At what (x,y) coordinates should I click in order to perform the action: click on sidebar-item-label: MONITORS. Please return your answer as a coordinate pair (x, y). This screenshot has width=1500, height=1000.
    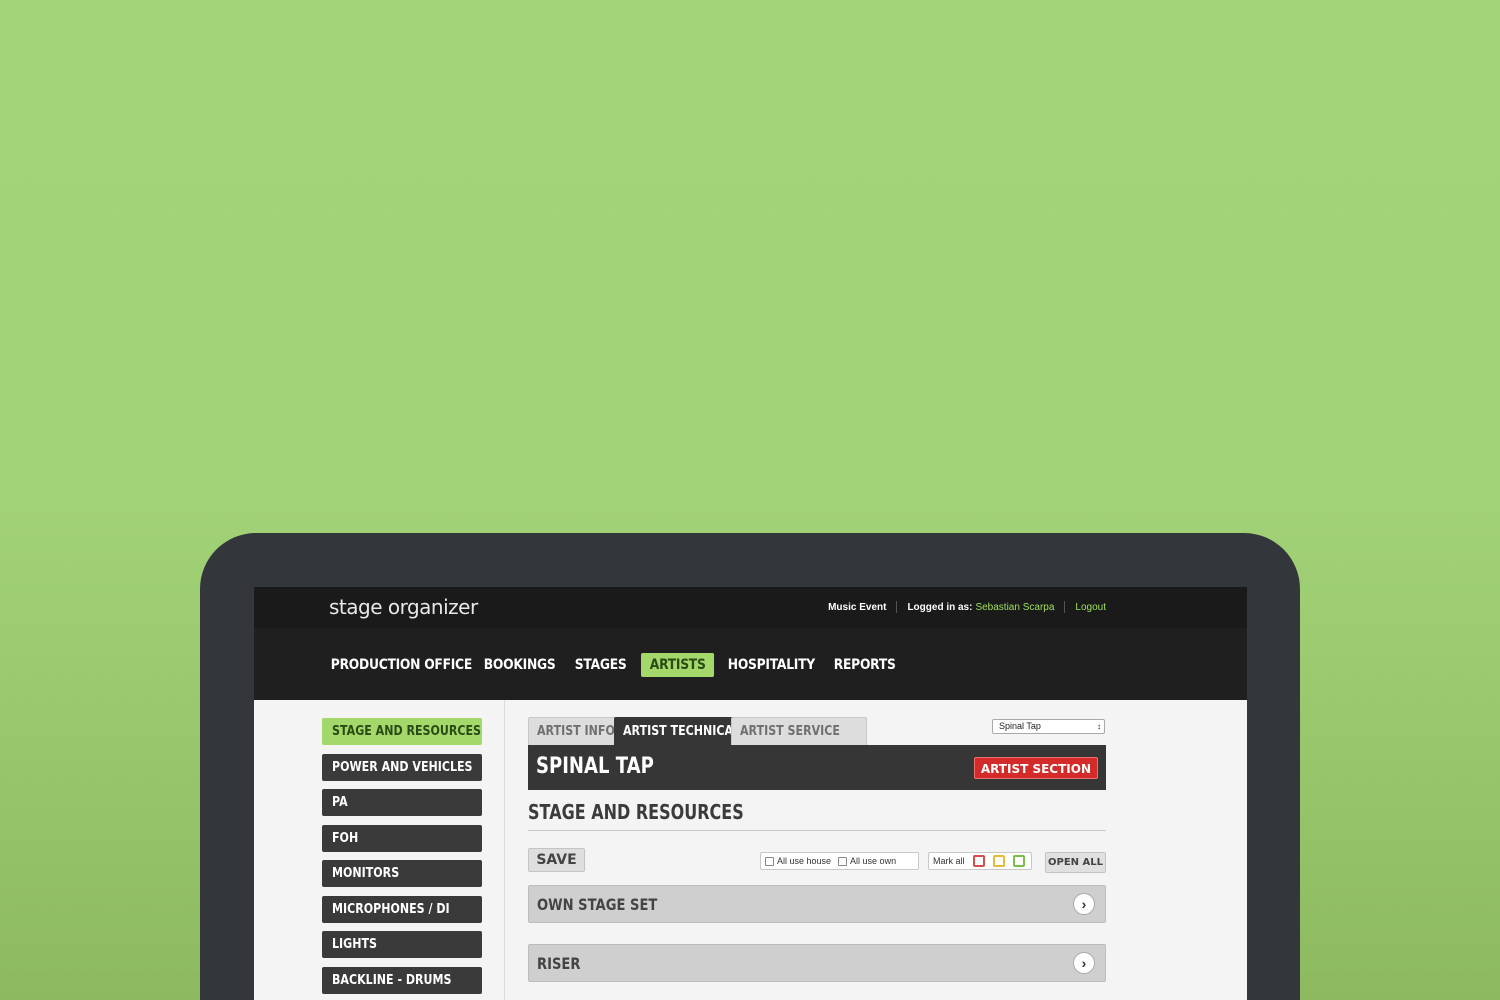
    Looking at the image, I should click on (366, 873).